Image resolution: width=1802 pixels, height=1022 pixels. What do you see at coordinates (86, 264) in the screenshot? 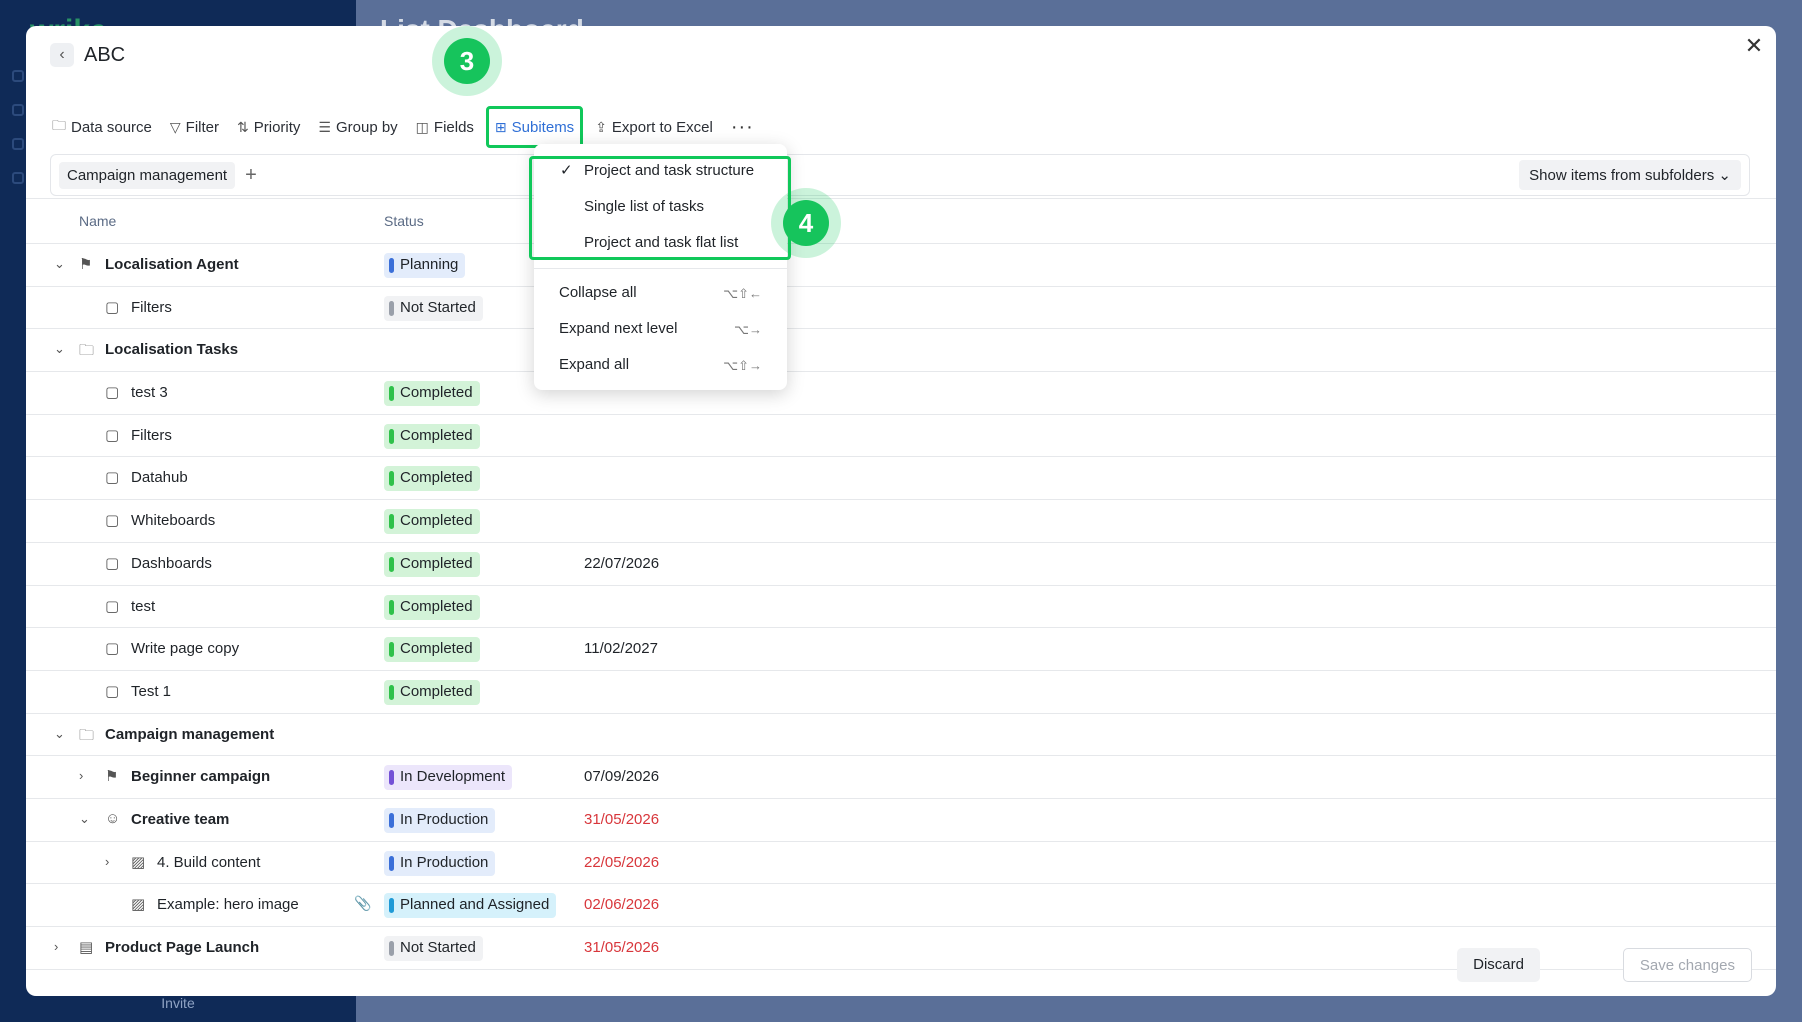
I see `project-icon: ⚑` at bounding box center [86, 264].